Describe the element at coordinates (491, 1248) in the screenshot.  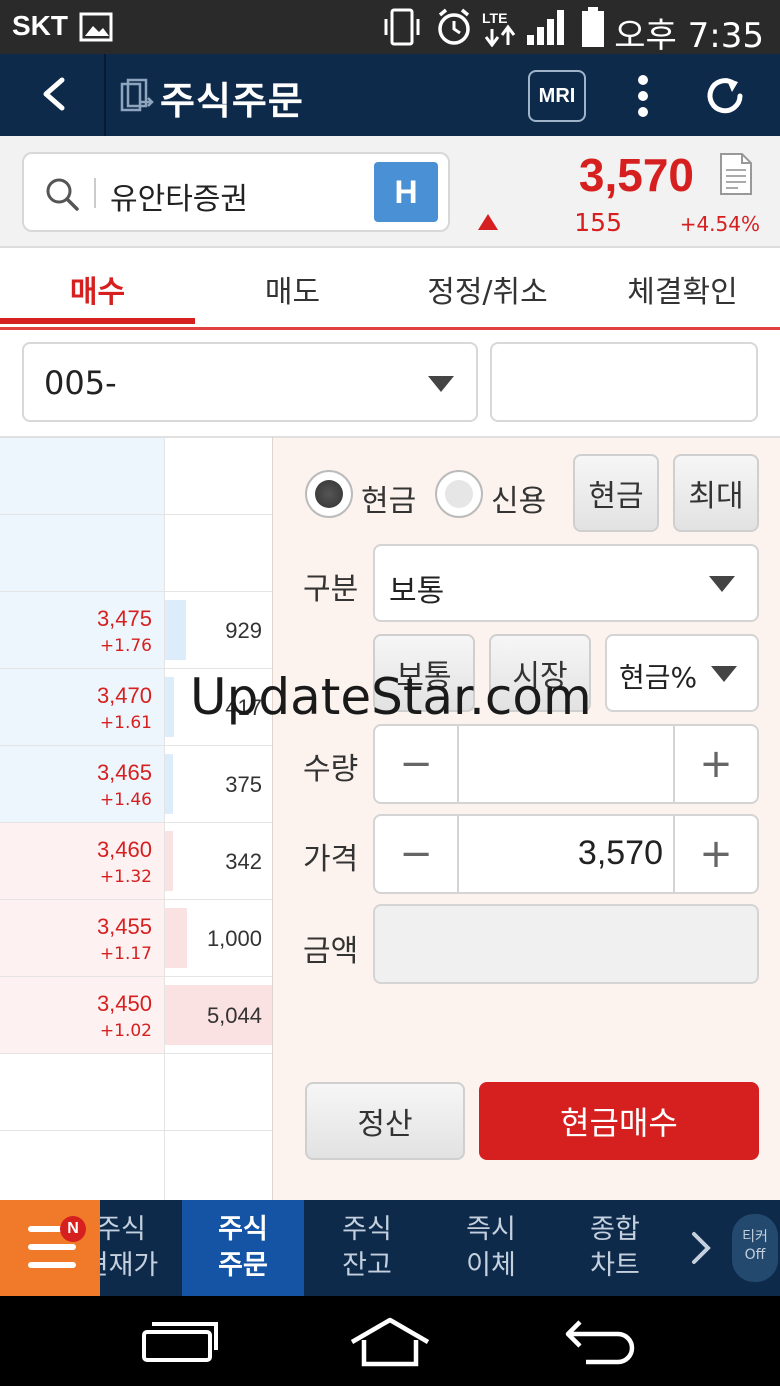
I see `menu-item-instant-transfer: 즉시 이체` at that location.